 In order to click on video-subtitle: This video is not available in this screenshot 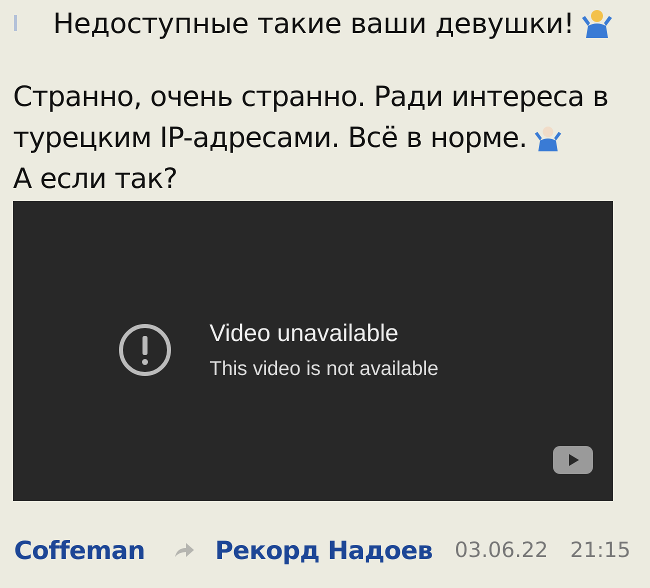, I will do `click(323, 369)`.